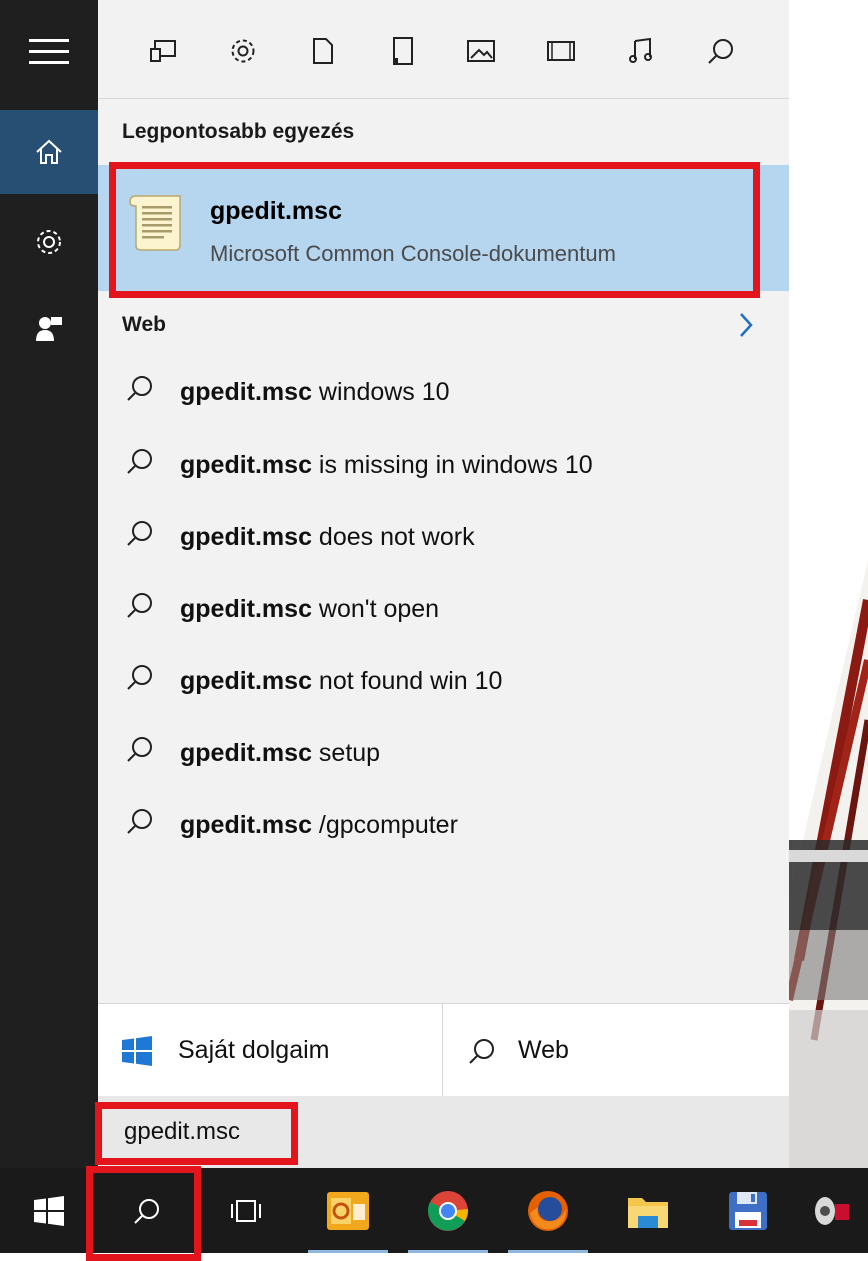 This screenshot has height=1261, width=868. I want to click on documents-filter-button, so click(323, 51).